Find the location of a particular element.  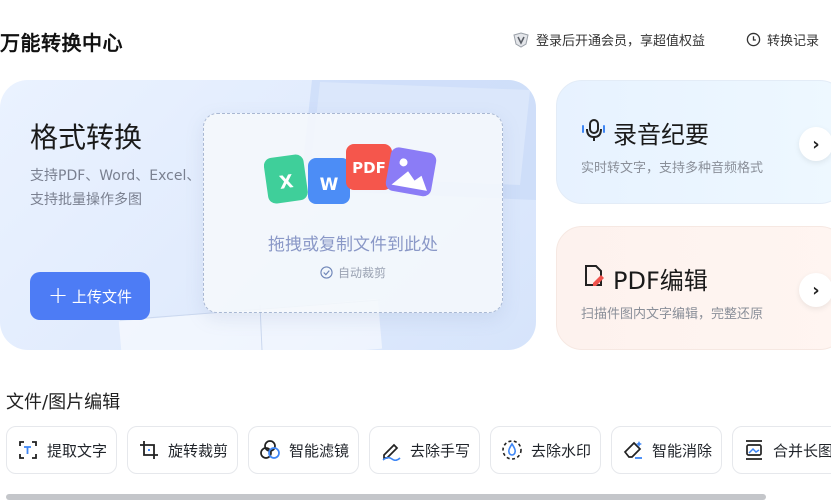

tool-smart-filter: 智能滤镜 is located at coordinates (303, 450).